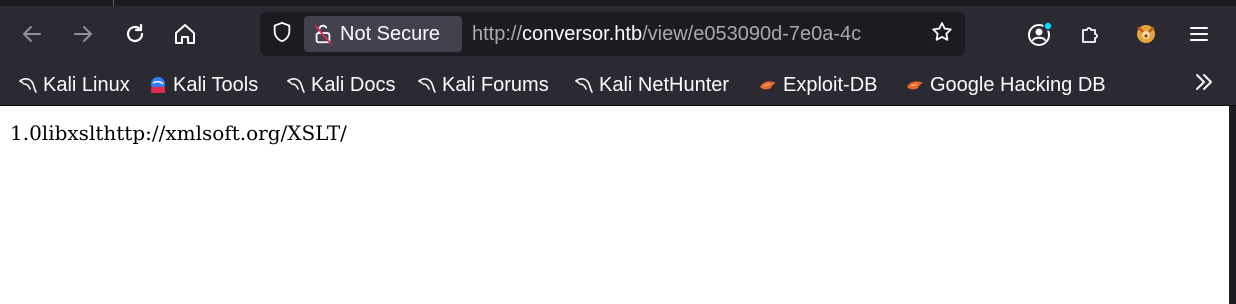  I want to click on insecure-lock-icon, so click(323, 34).